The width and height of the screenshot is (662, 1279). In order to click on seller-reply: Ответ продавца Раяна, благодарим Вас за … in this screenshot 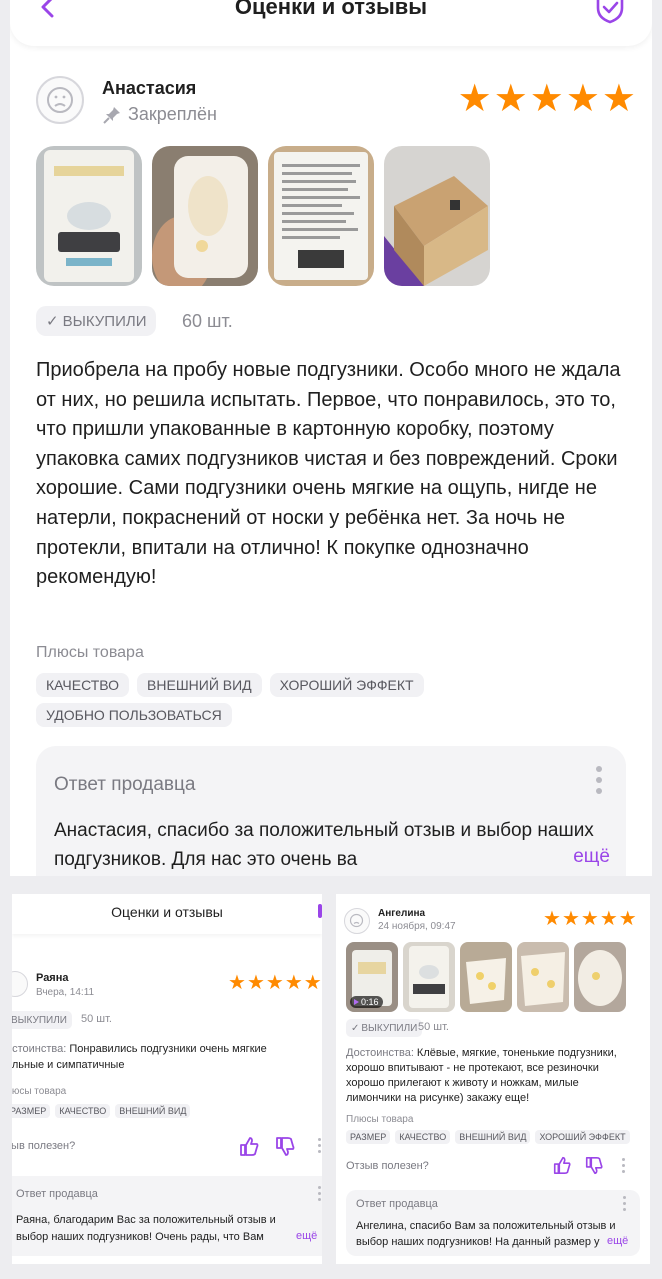, I will do `click(167, 1216)`.